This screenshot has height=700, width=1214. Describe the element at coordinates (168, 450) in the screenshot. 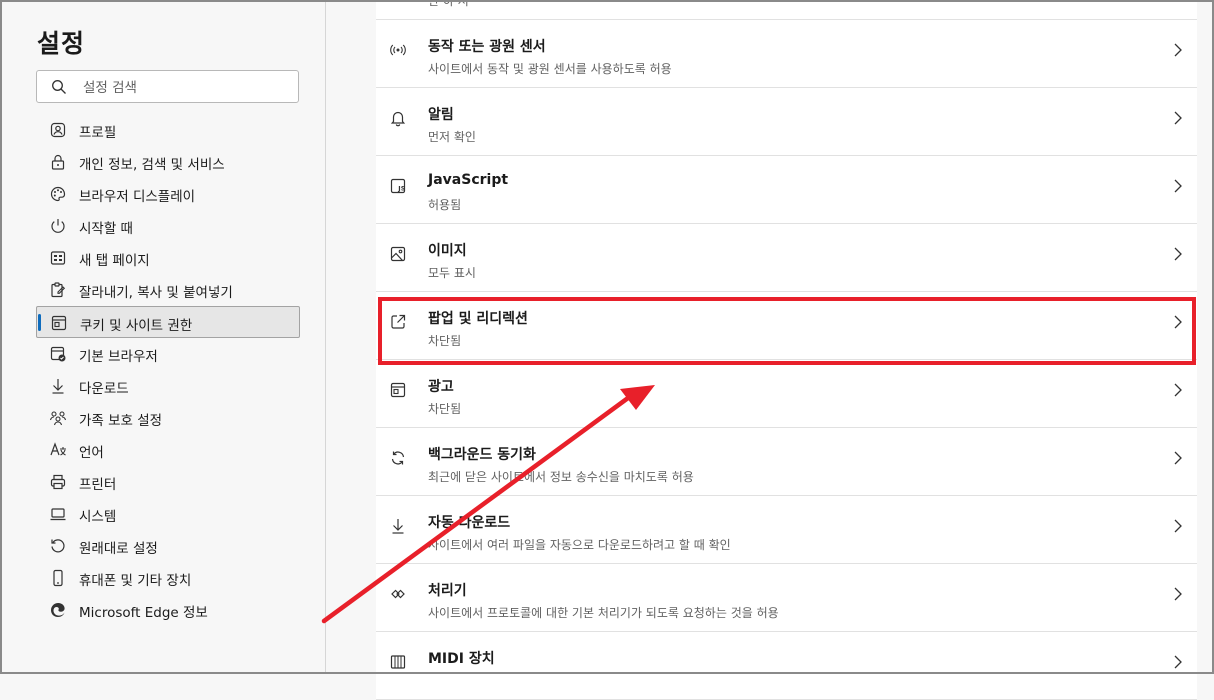

I see `sidebar-item-languages: 언어` at that location.